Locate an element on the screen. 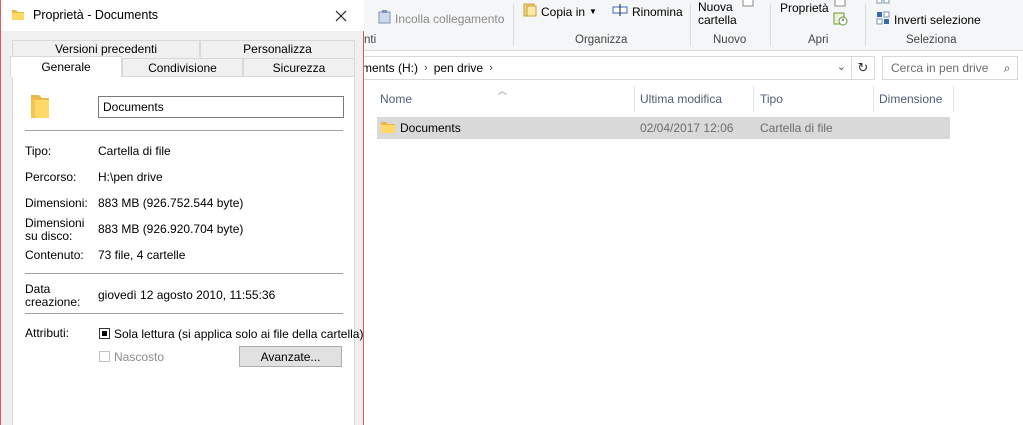  type-value: Cartella di file is located at coordinates (134, 151).